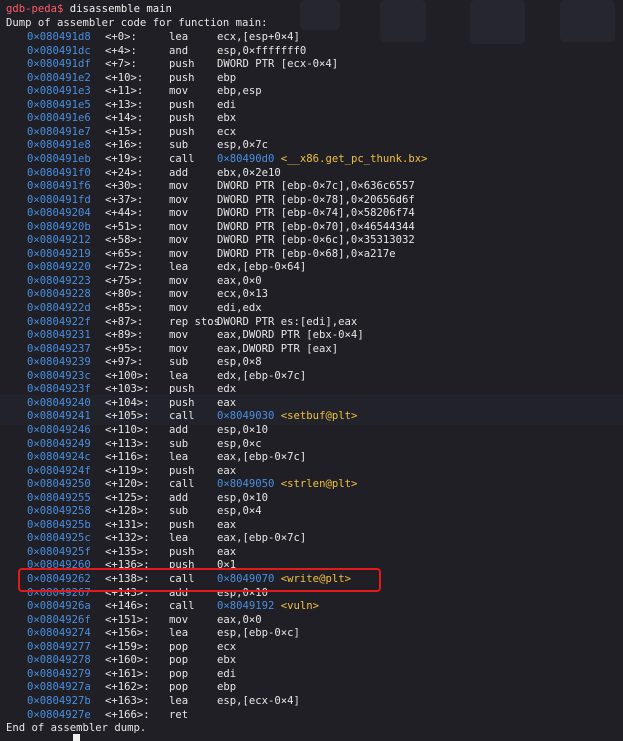 This screenshot has height=741, width=623. I want to click on asm-operands: esp,[ebp-0×c], so click(258, 633).